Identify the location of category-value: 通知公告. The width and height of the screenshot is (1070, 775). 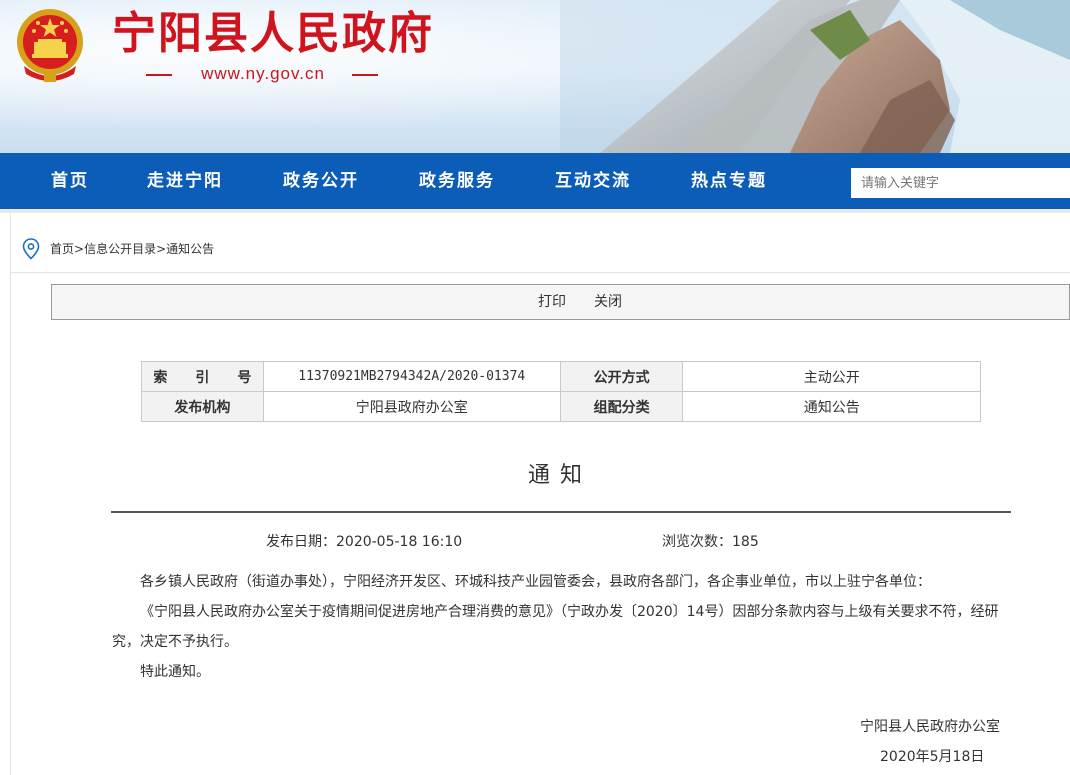
(831, 406).